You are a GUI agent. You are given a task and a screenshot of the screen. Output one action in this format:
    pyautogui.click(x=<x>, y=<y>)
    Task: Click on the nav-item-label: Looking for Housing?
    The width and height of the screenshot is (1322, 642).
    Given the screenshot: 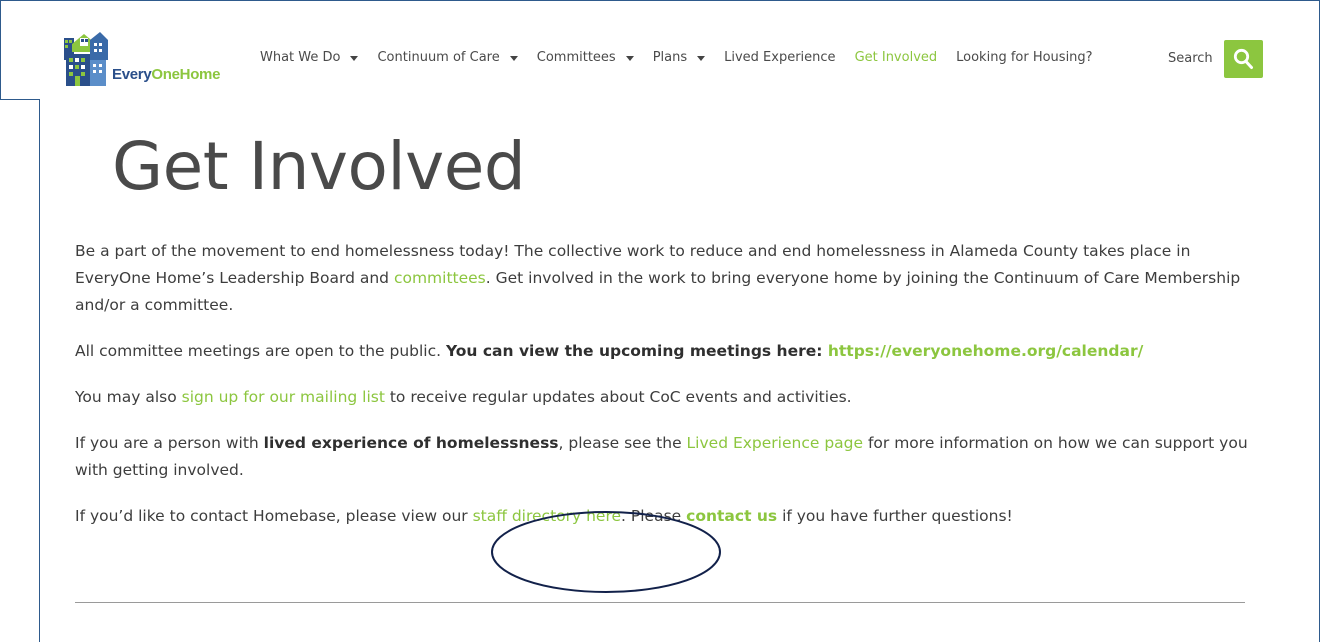 What is the action you would take?
    pyautogui.click(x=1024, y=57)
    